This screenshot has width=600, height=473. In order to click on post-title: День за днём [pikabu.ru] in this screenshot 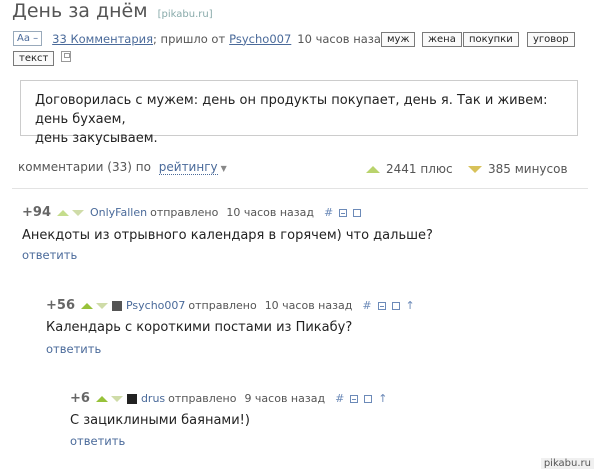, I will do `click(112, 11)`.